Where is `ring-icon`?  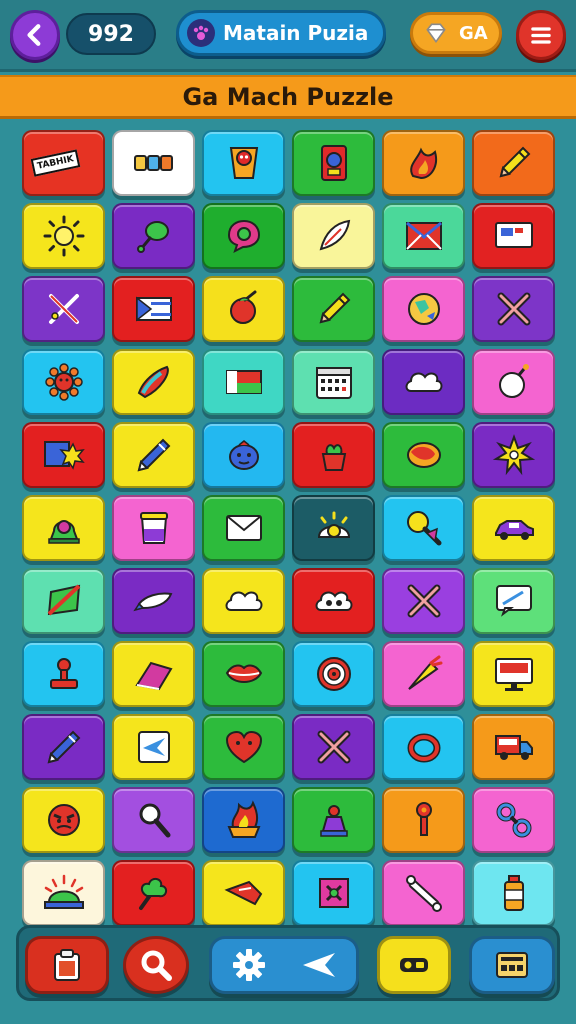
ring-icon is located at coordinates (423, 748).